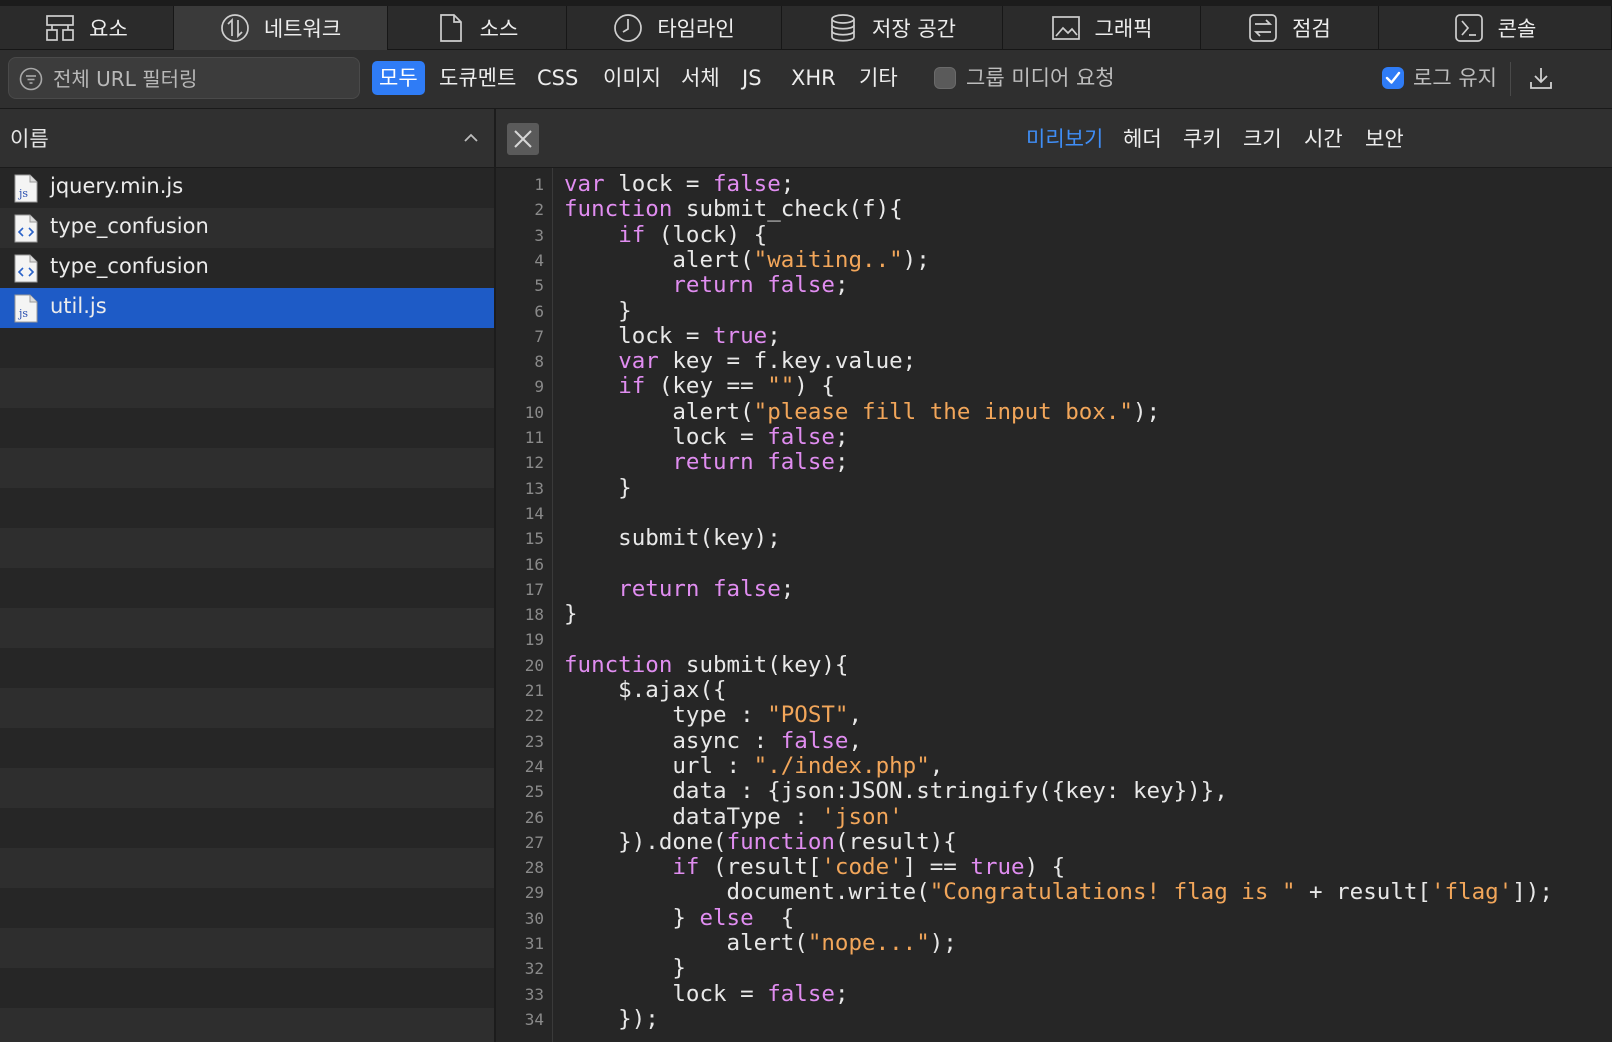 The width and height of the screenshot is (1612, 1042). Describe the element at coordinates (539, 362) in the screenshot. I see `line-number: 8` at that location.